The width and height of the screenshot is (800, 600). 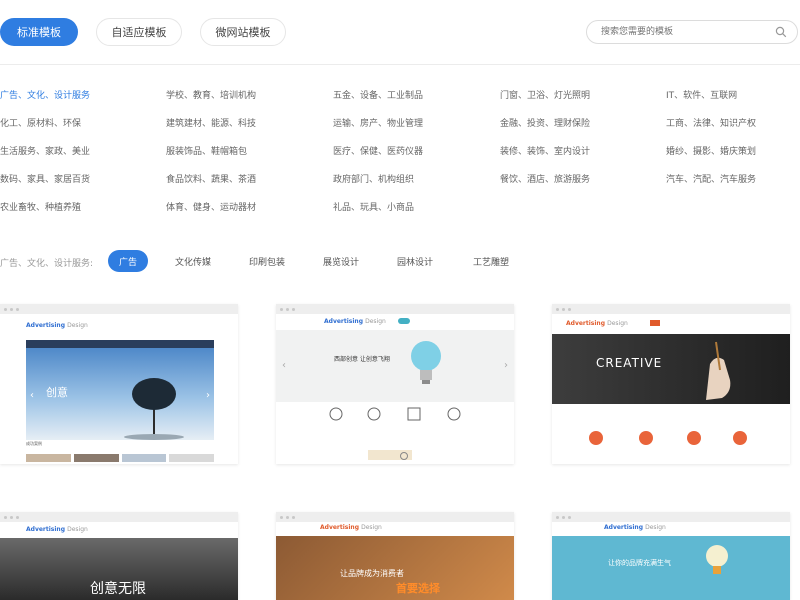 What do you see at coordinates (711, 150) in the screenshot?
I see `category-item: 婚纱、摄影、婚庆策划` at bounding box center [711, 150].